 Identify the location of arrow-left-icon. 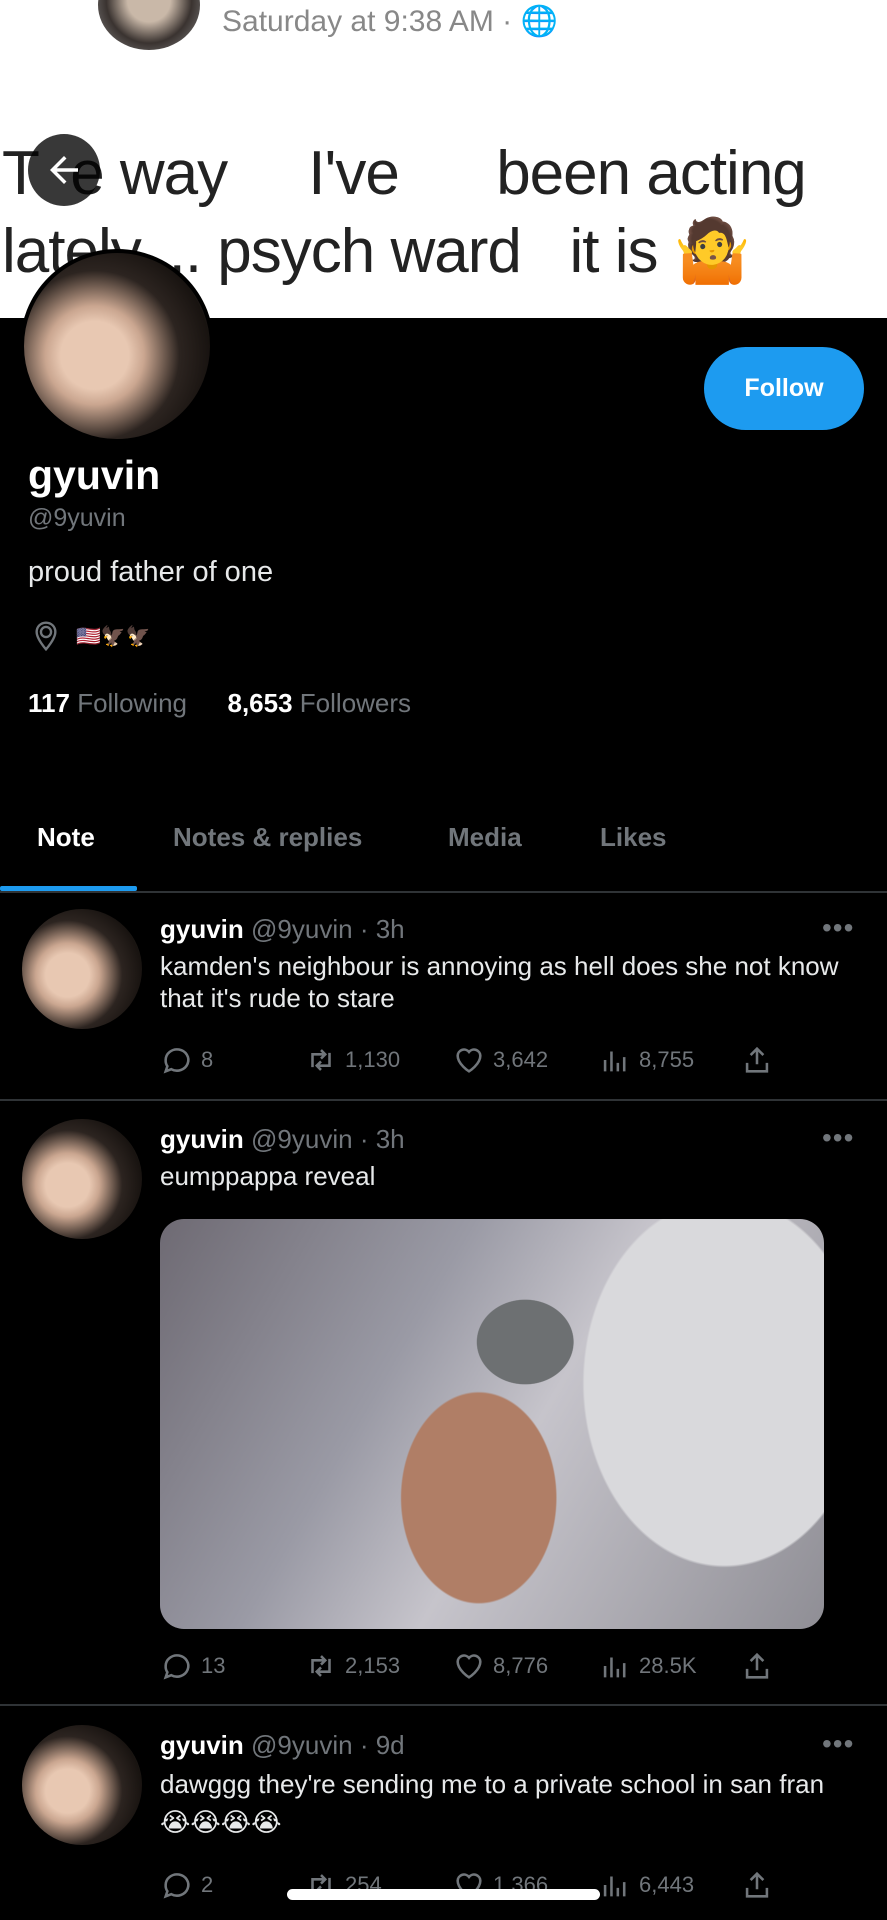
(64, 170).